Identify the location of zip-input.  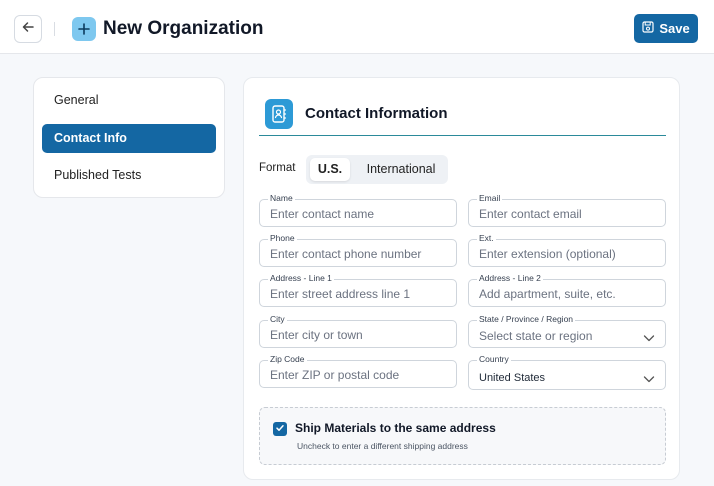
(358, 374).